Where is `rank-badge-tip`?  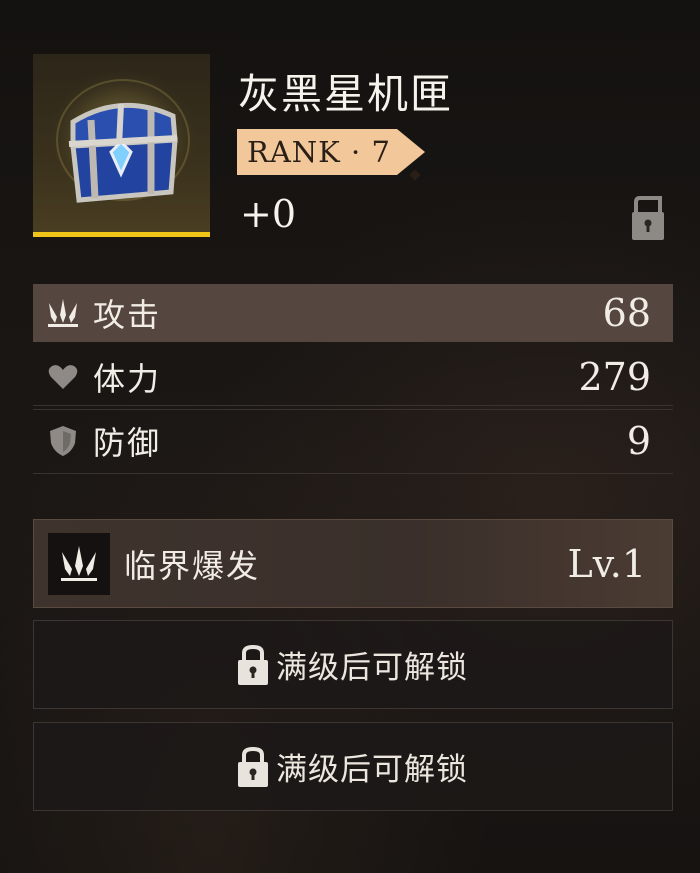 rank-badge-tip is located at coordinates (410, 155).